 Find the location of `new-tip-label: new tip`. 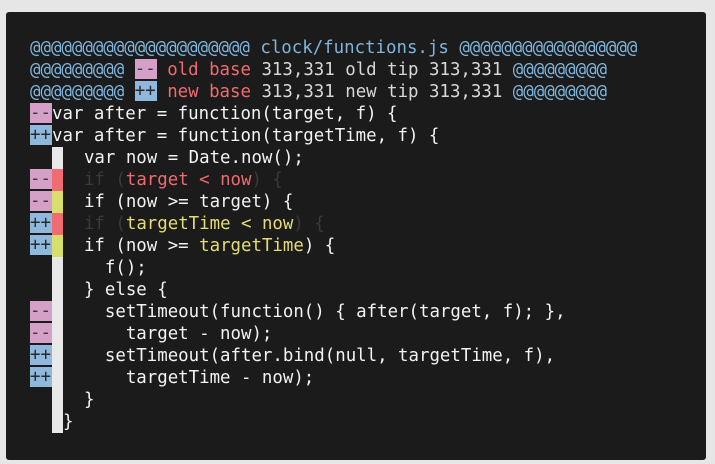

new-tip-label: new tip is located at coordinates (382, 92).